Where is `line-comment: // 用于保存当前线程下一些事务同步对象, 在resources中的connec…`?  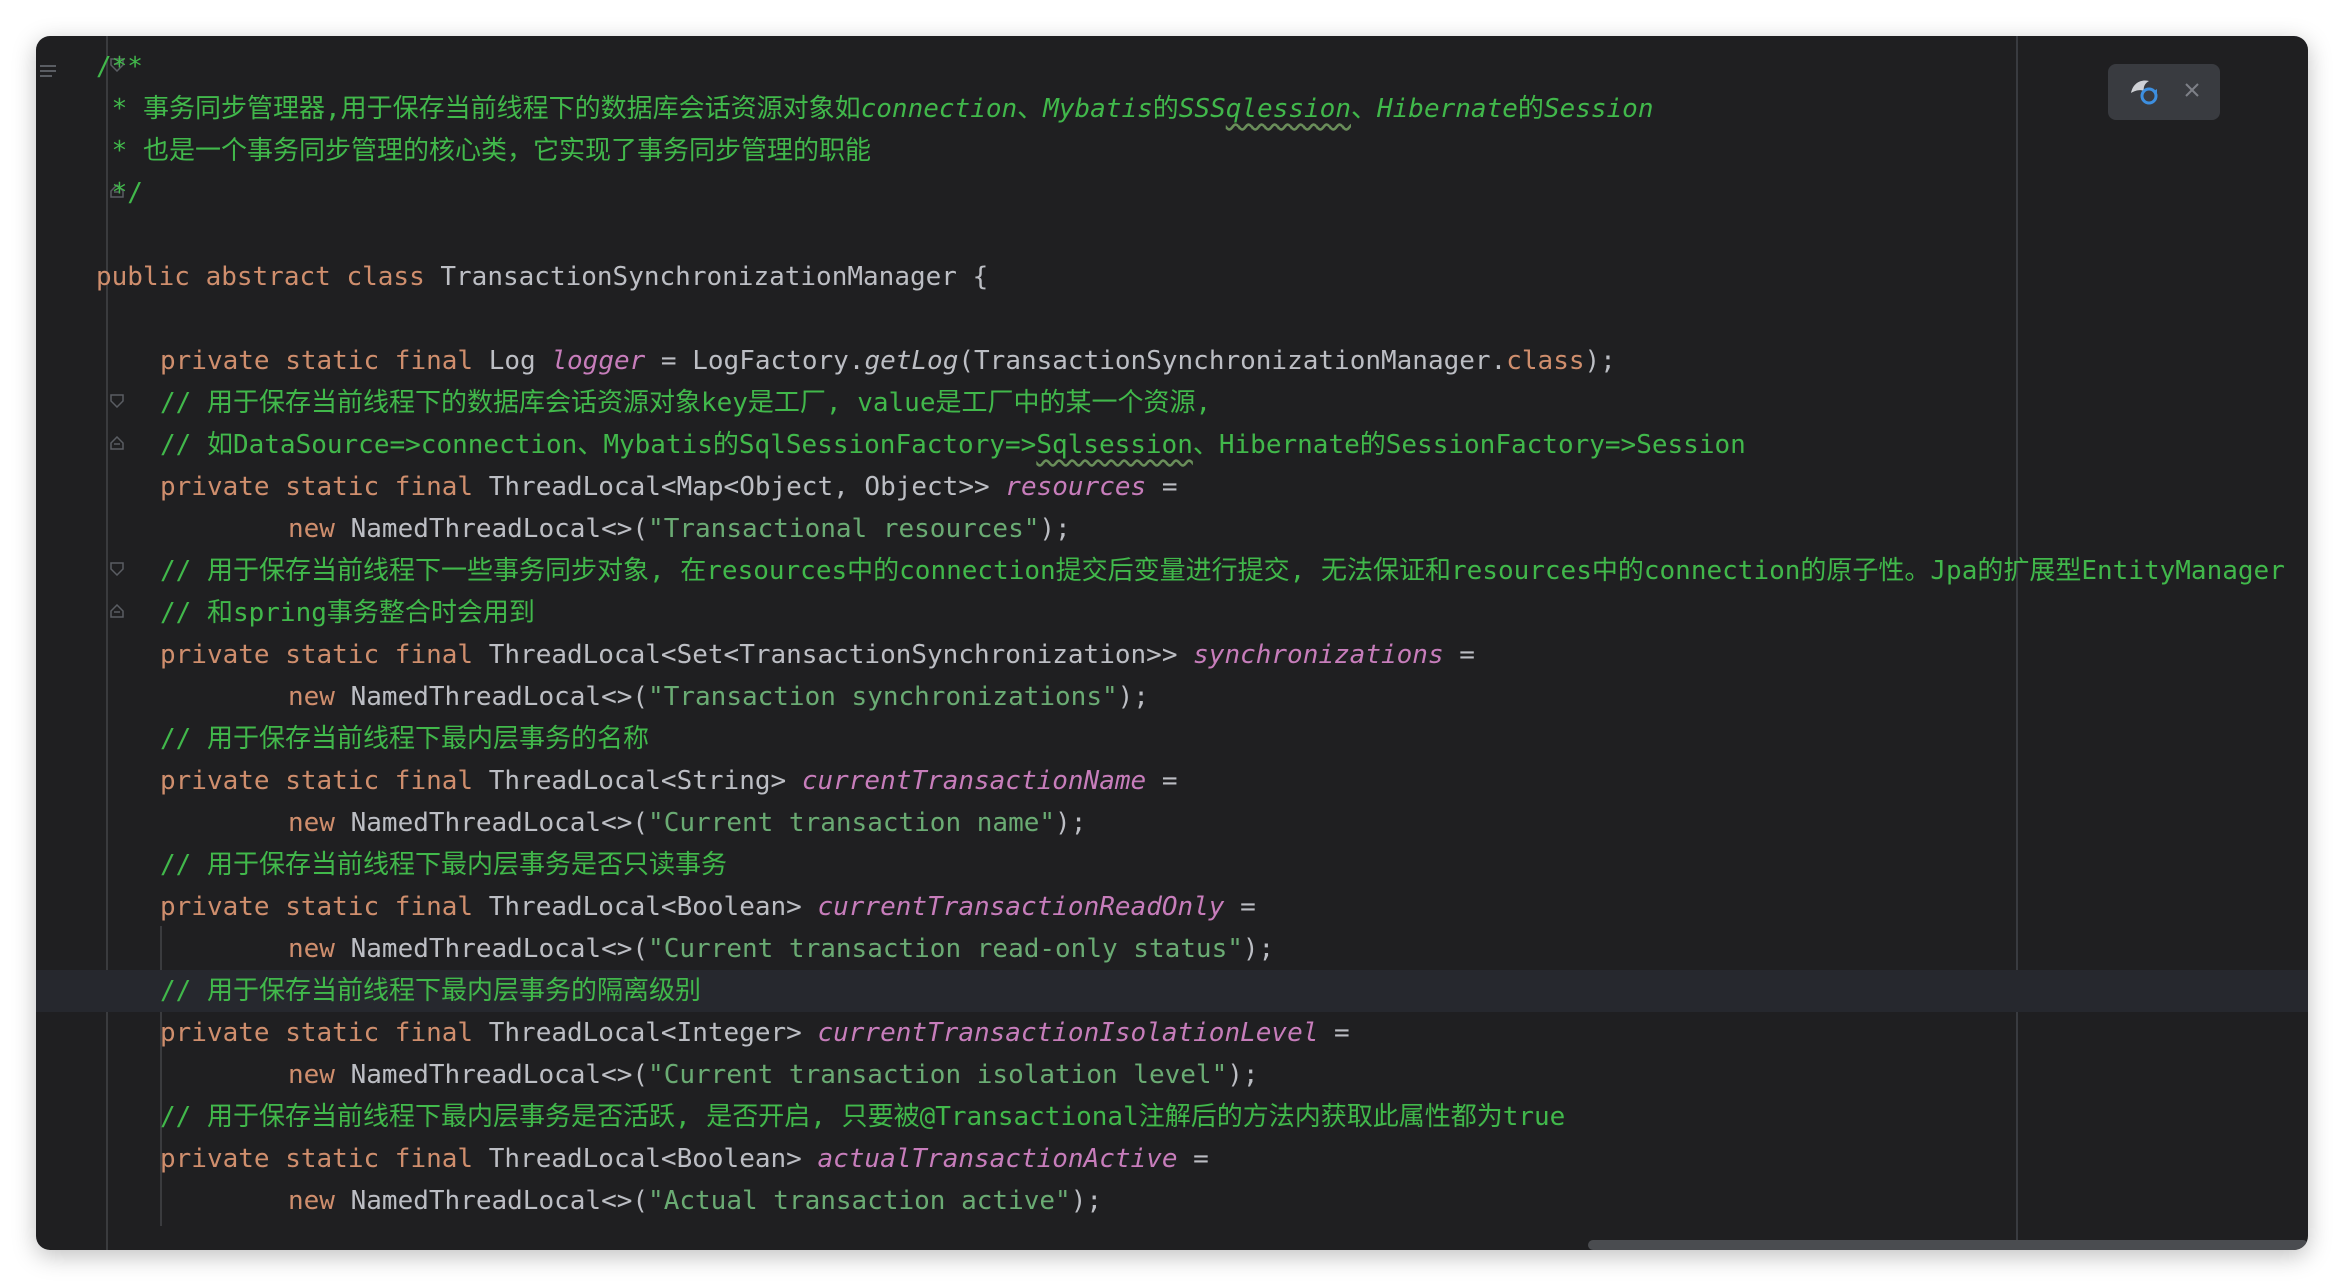 line-comment: // 用于保存当前线程下一些事务同步对象, 在resources中的connec… is located at coordinates (1222, 571).